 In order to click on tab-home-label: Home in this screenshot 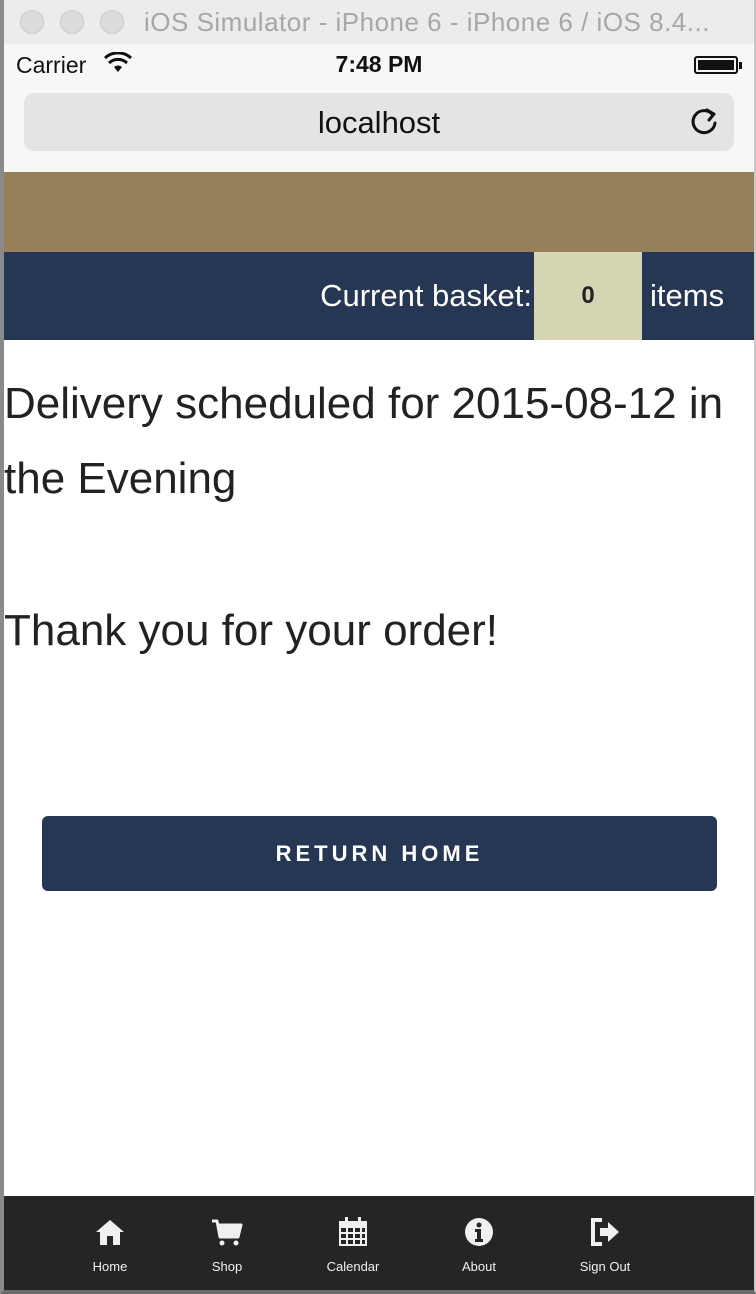, I will do `click(110, 1266)`.